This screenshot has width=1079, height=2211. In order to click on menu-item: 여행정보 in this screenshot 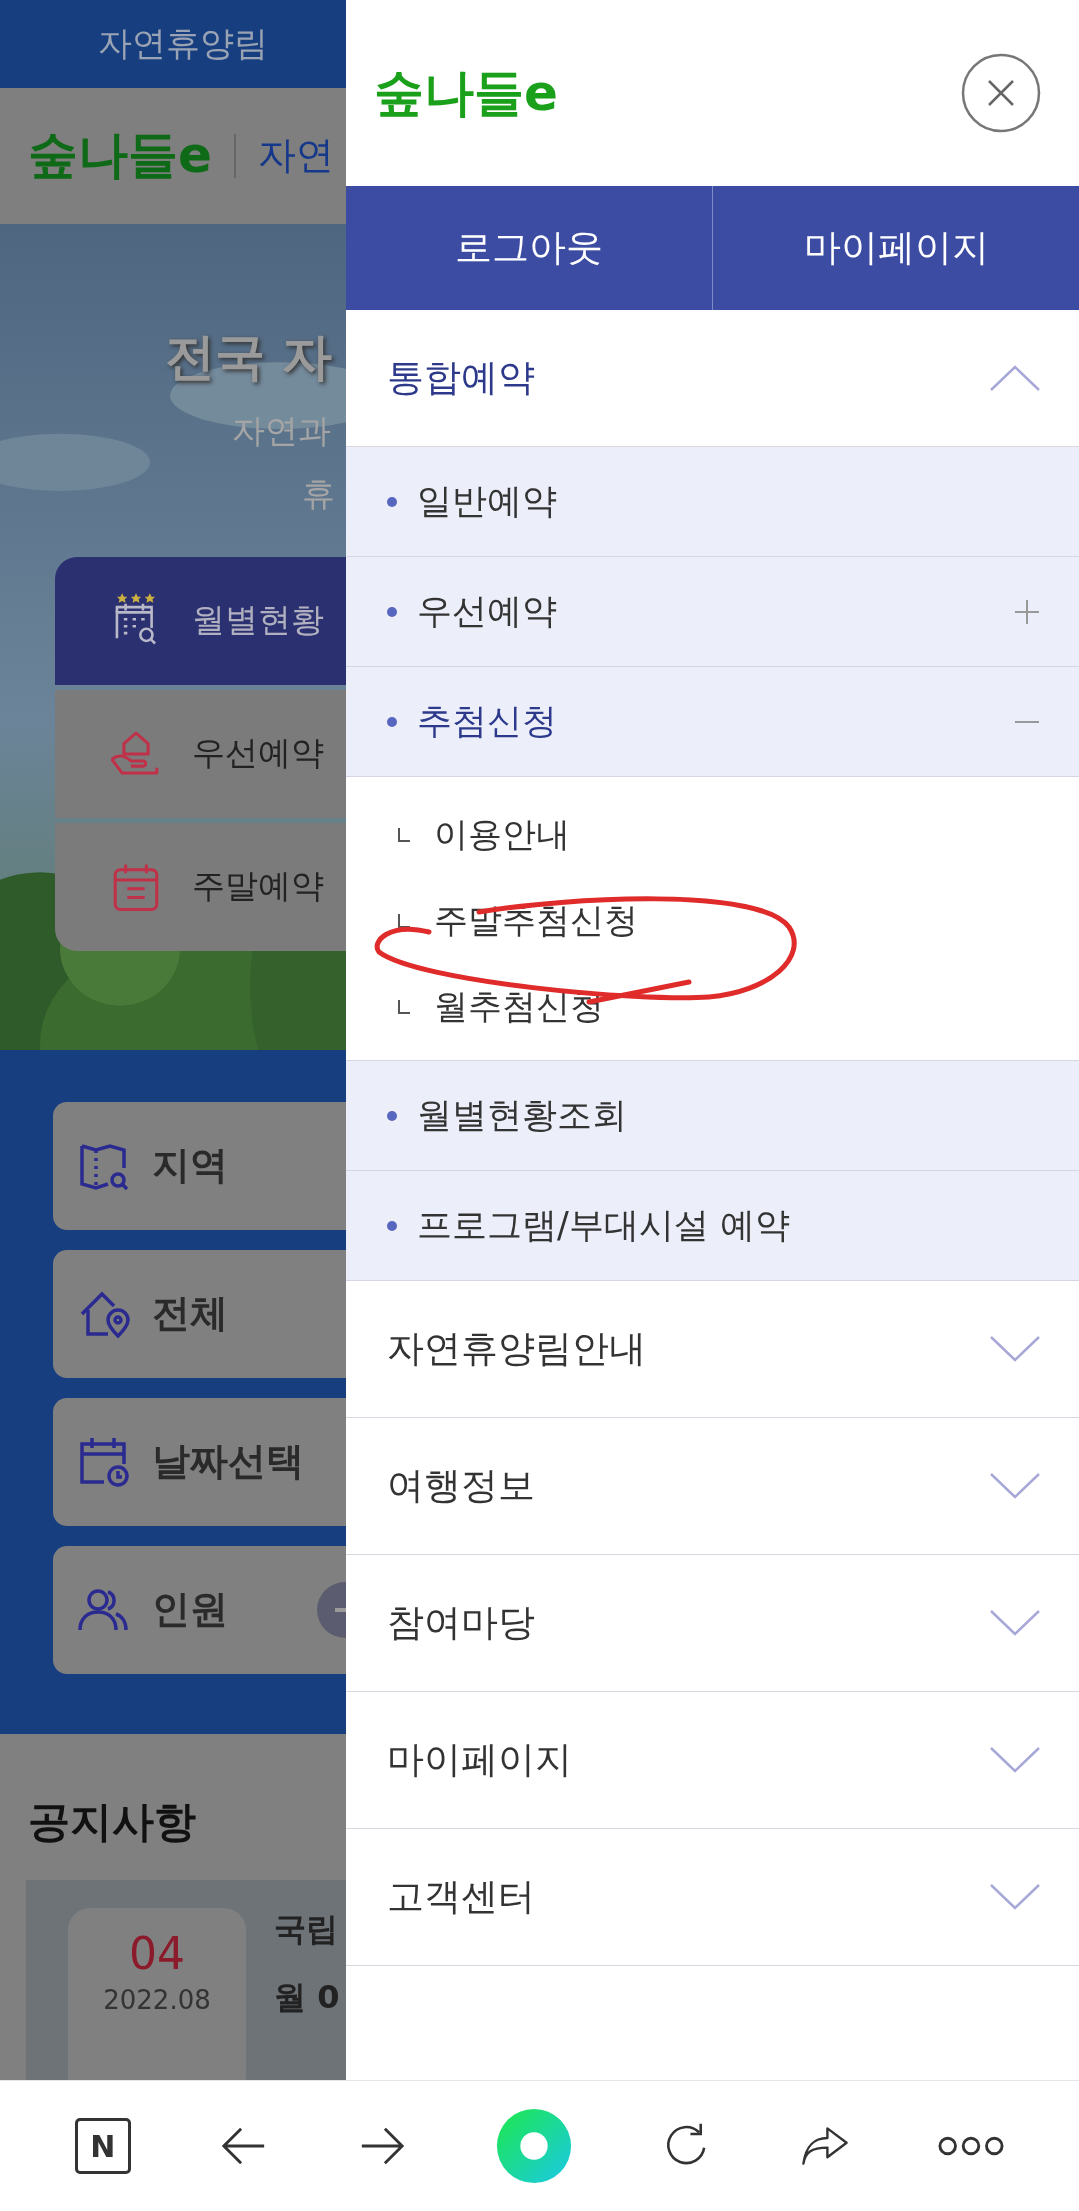, I will do `click(712, 1486)`.